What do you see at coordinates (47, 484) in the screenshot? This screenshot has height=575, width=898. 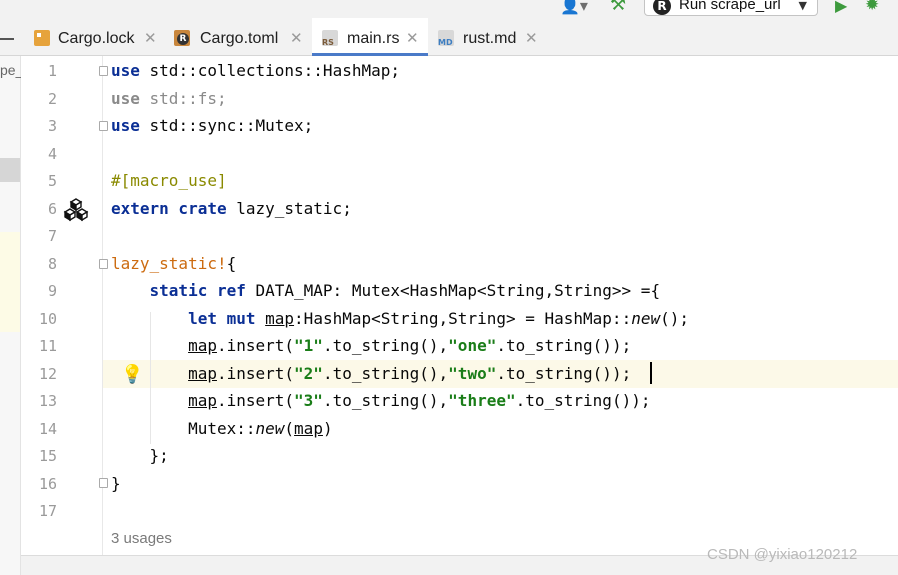 I see `line-number: 16` at bounding box center [47, 484].